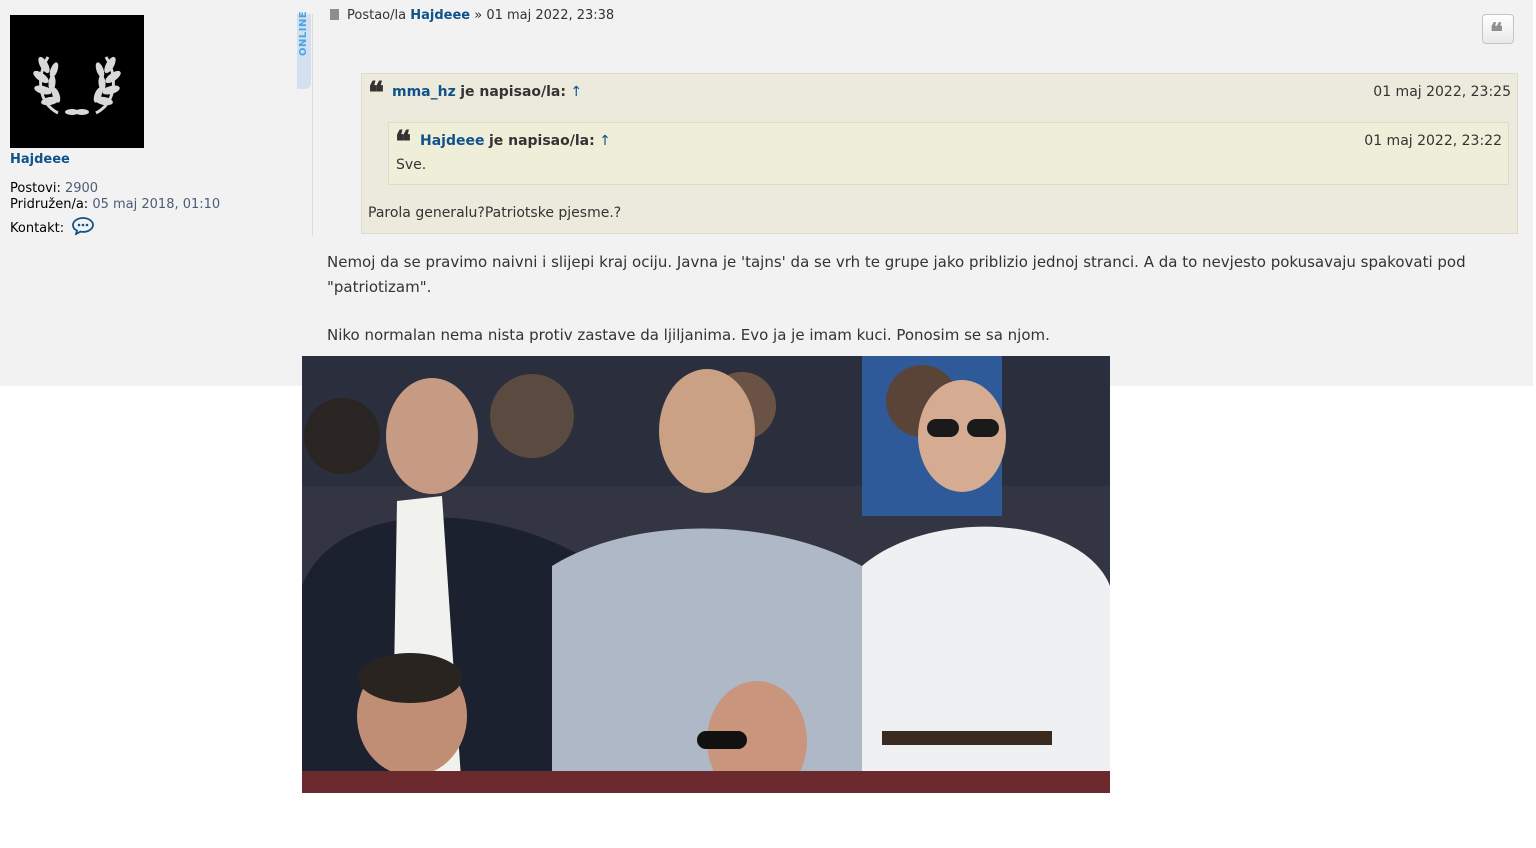  I want to click on contact-label: Kontakt:, so click(37, 228).